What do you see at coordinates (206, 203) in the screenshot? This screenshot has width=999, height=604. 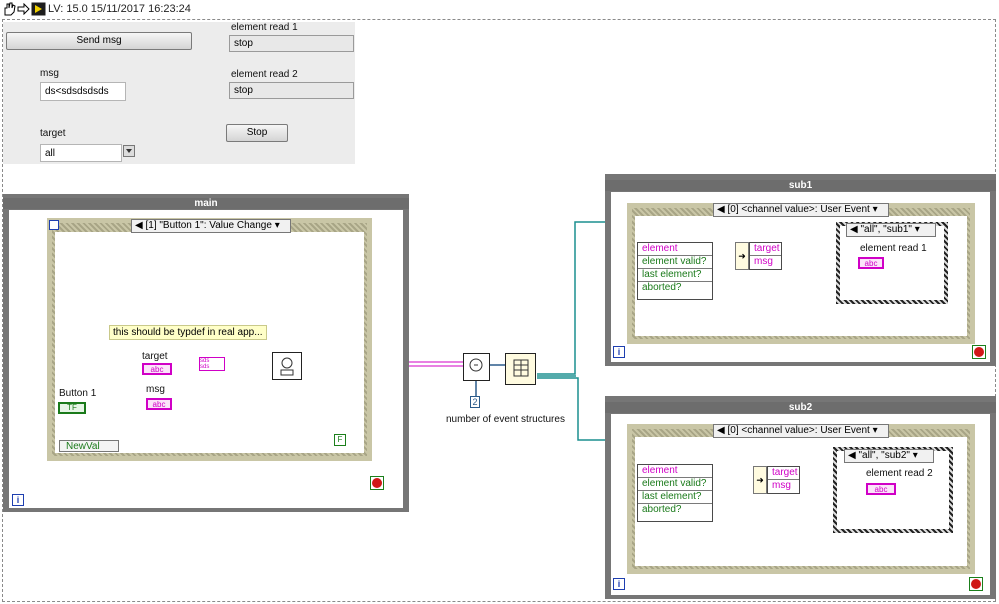 I see `main-loop-title: main` at bounding box center [206, 203].